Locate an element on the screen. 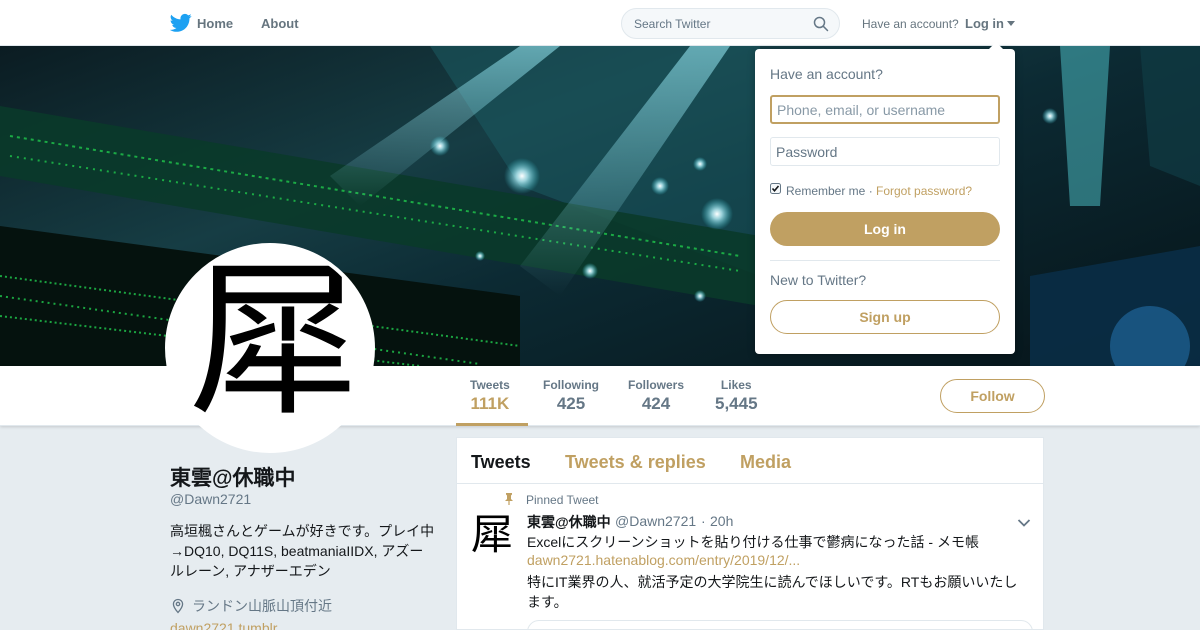 The width and height of the screenshot is (1200, 630). tweet-link-card is located at coordinates (780, 625).